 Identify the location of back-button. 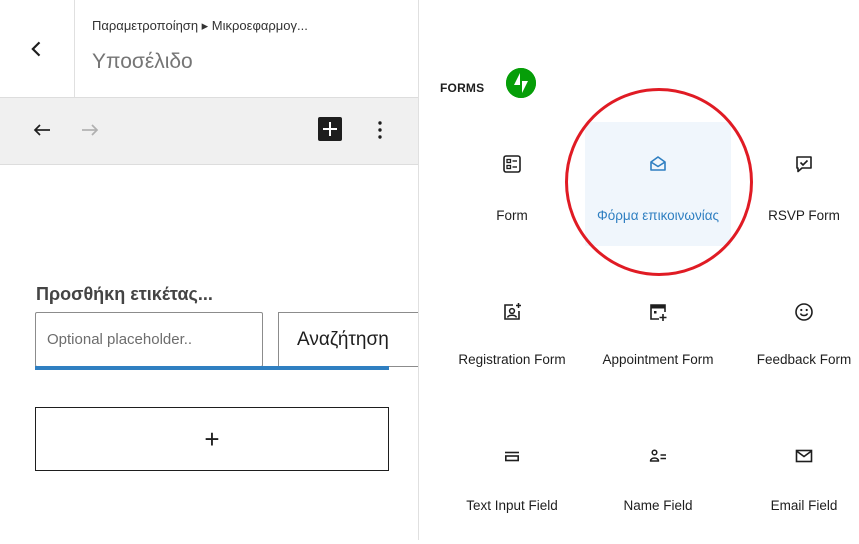
(37, 48).